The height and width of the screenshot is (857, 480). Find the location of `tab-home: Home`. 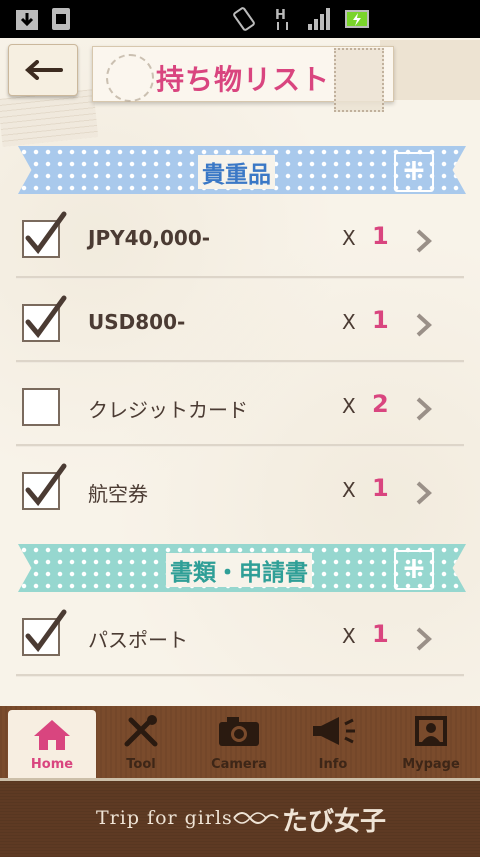

tab-home: Home is located at coordinates (52, 744).